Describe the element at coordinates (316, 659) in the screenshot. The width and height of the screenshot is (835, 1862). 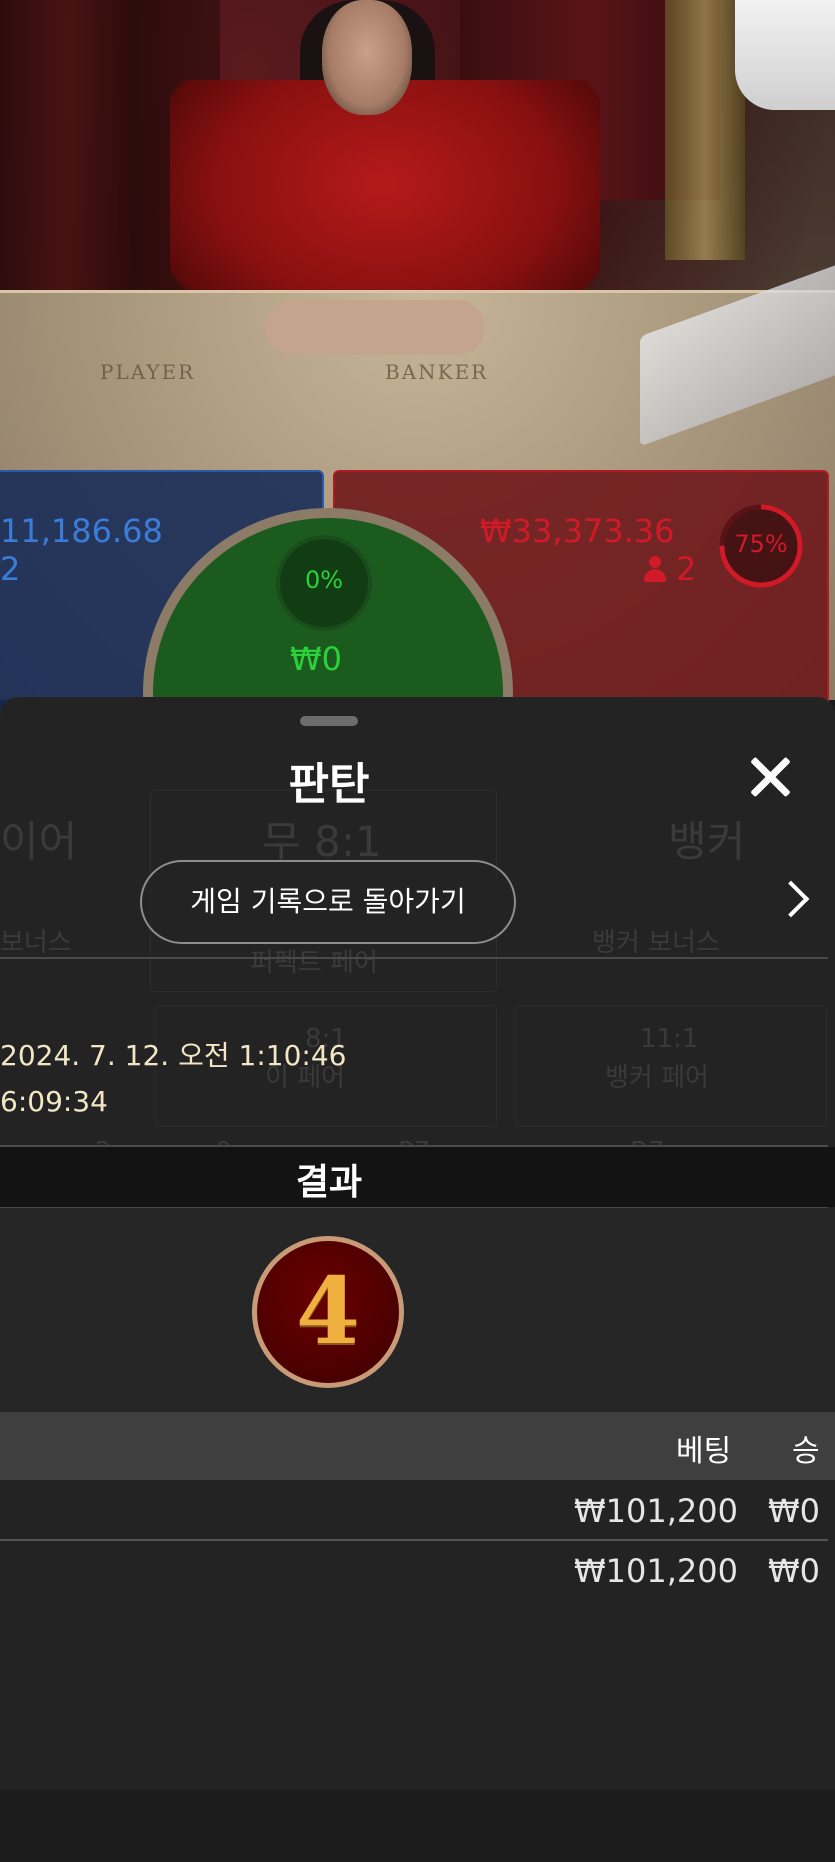
I see `tie-bet-amount: ₩0` at that location.